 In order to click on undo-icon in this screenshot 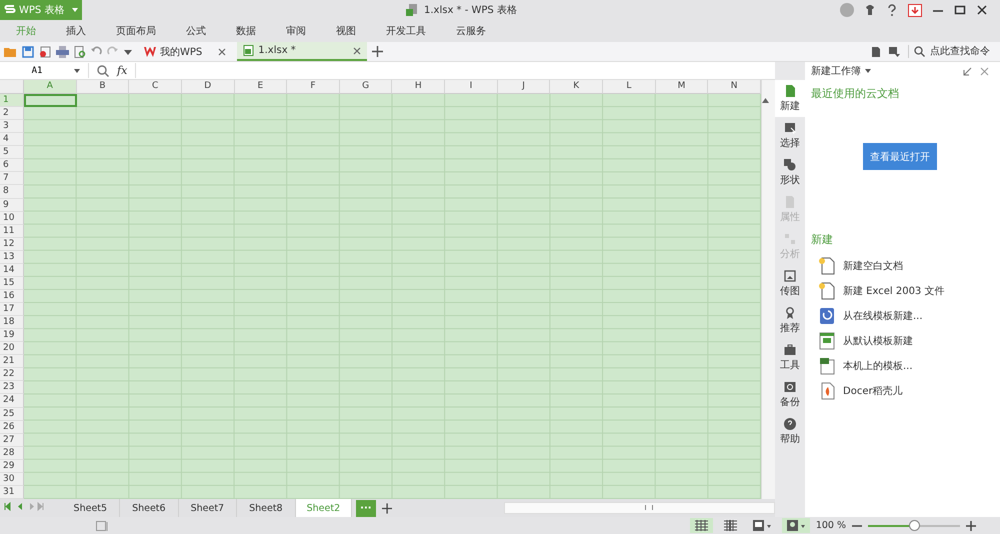, I will do `click(96, 51)`.